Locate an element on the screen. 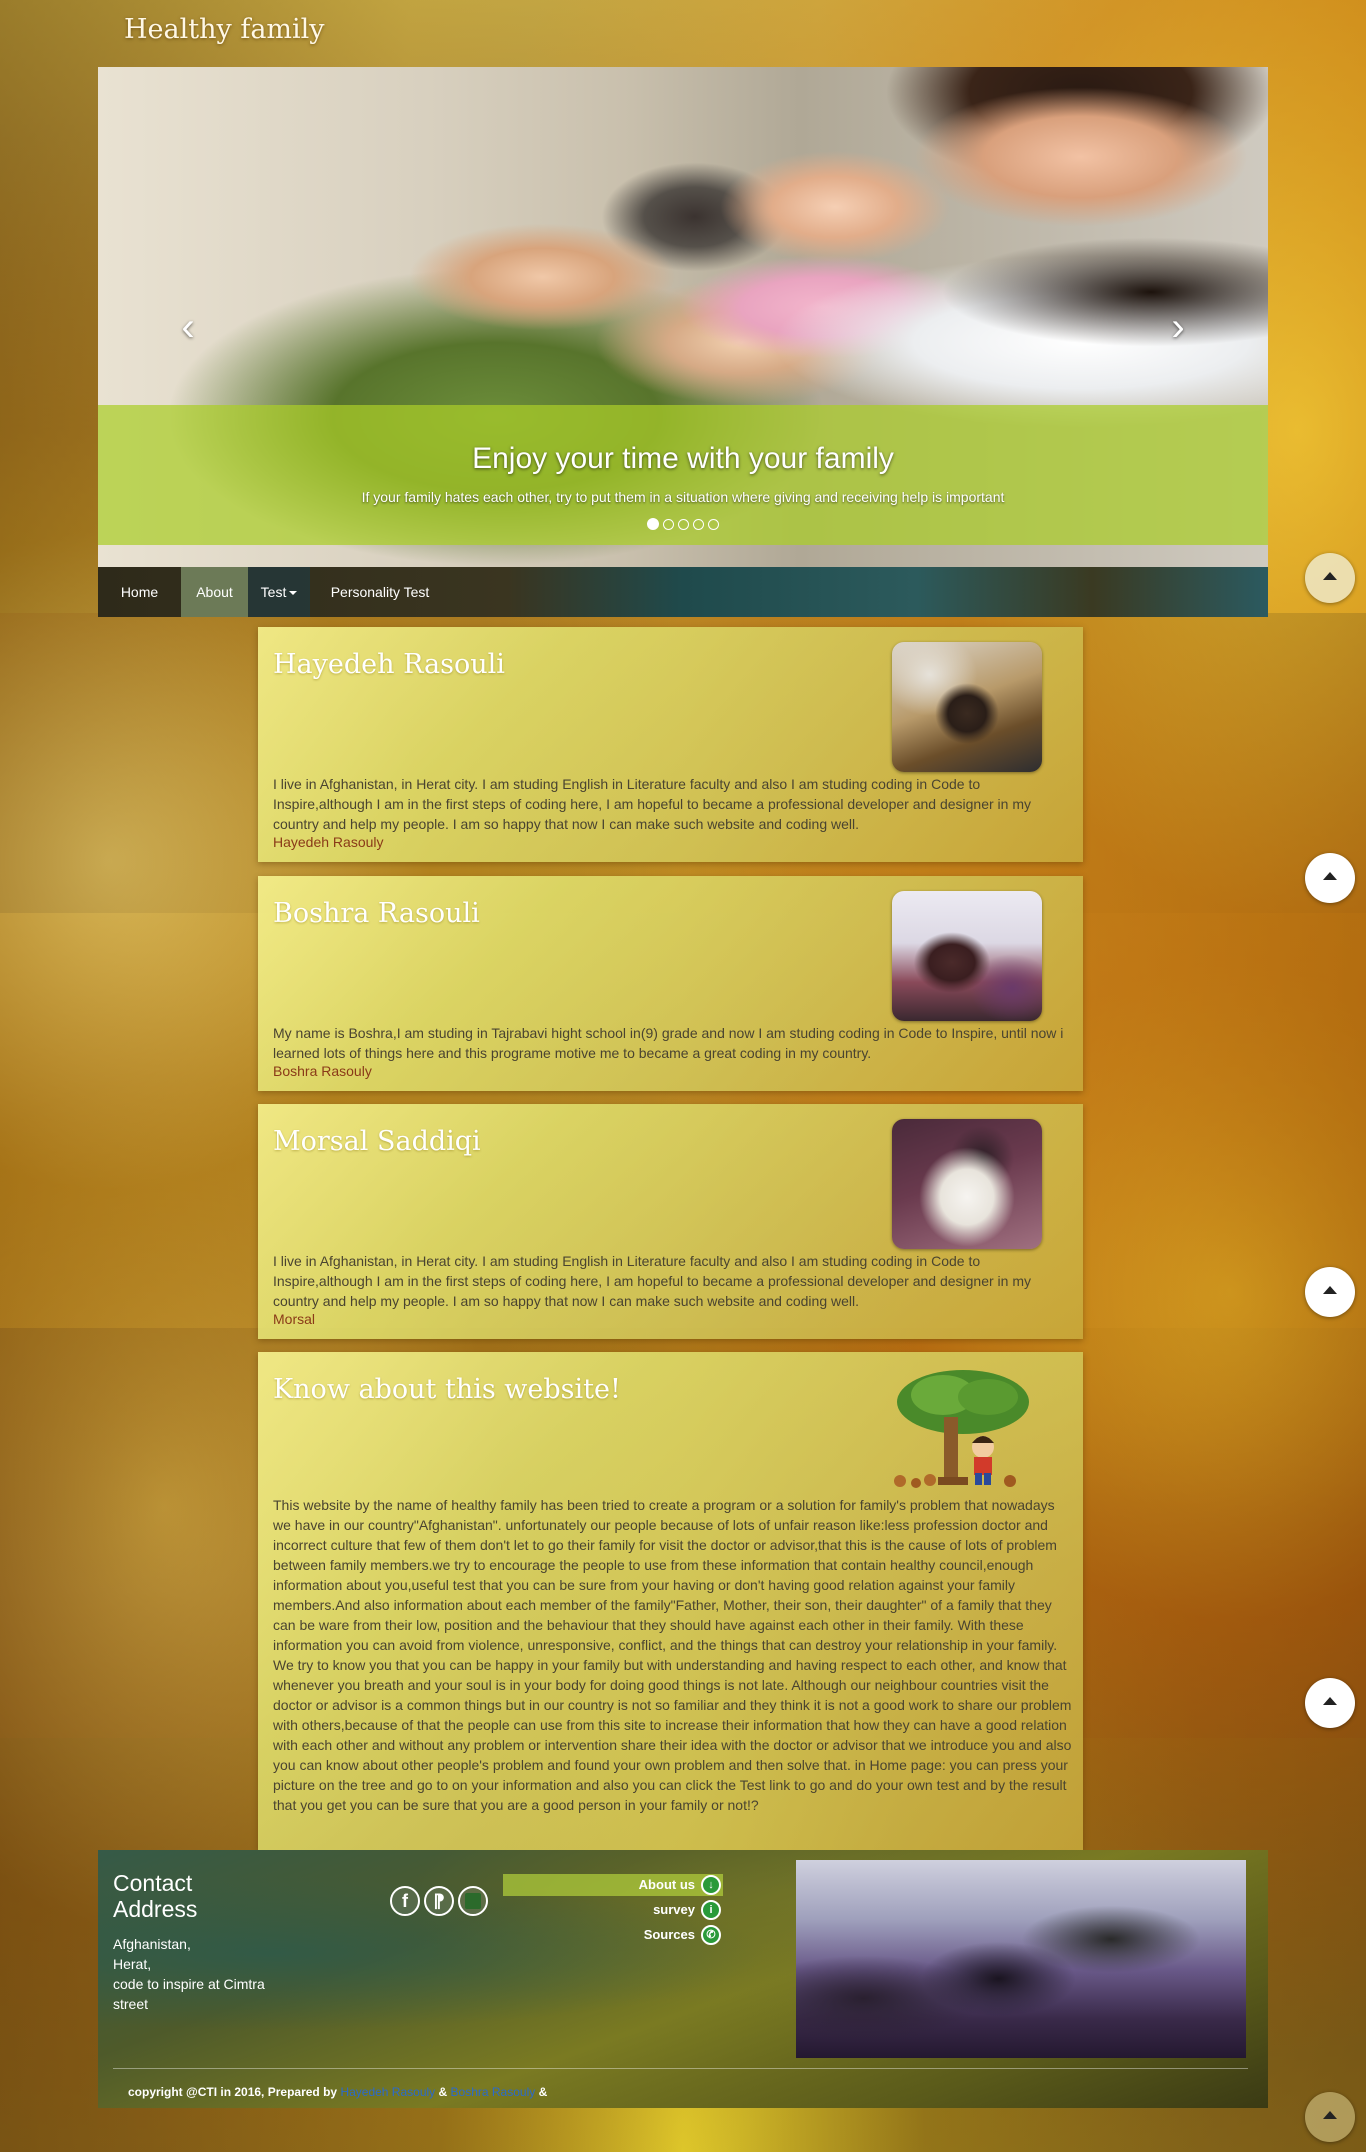  carousel-indicators is located at coordinates (683, 524).